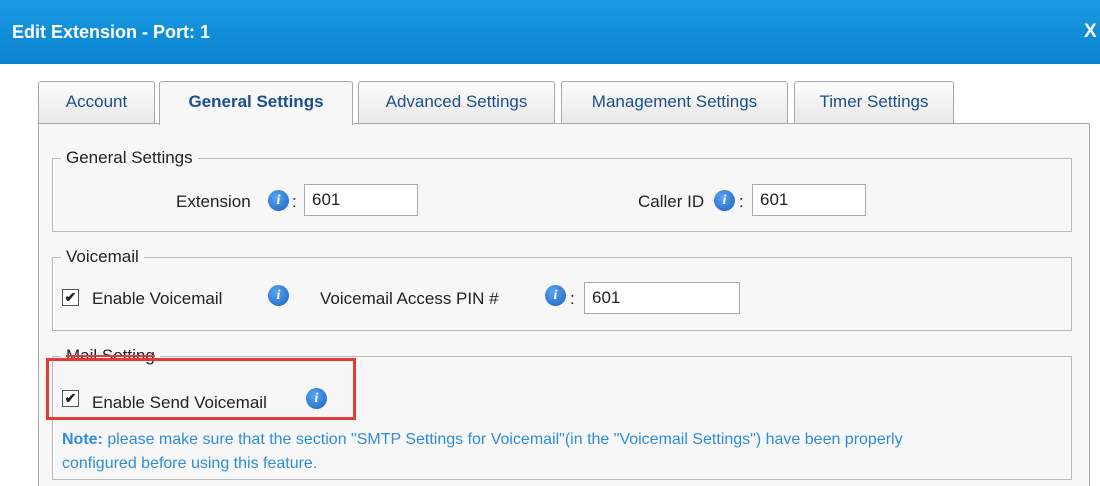 The width and height of the screenshot is (1100, 486). What do you see at coordinates (674, 102) in the screenshot?
I see `tab-management-settings: Management Settings` at bounding box center [674, 102].